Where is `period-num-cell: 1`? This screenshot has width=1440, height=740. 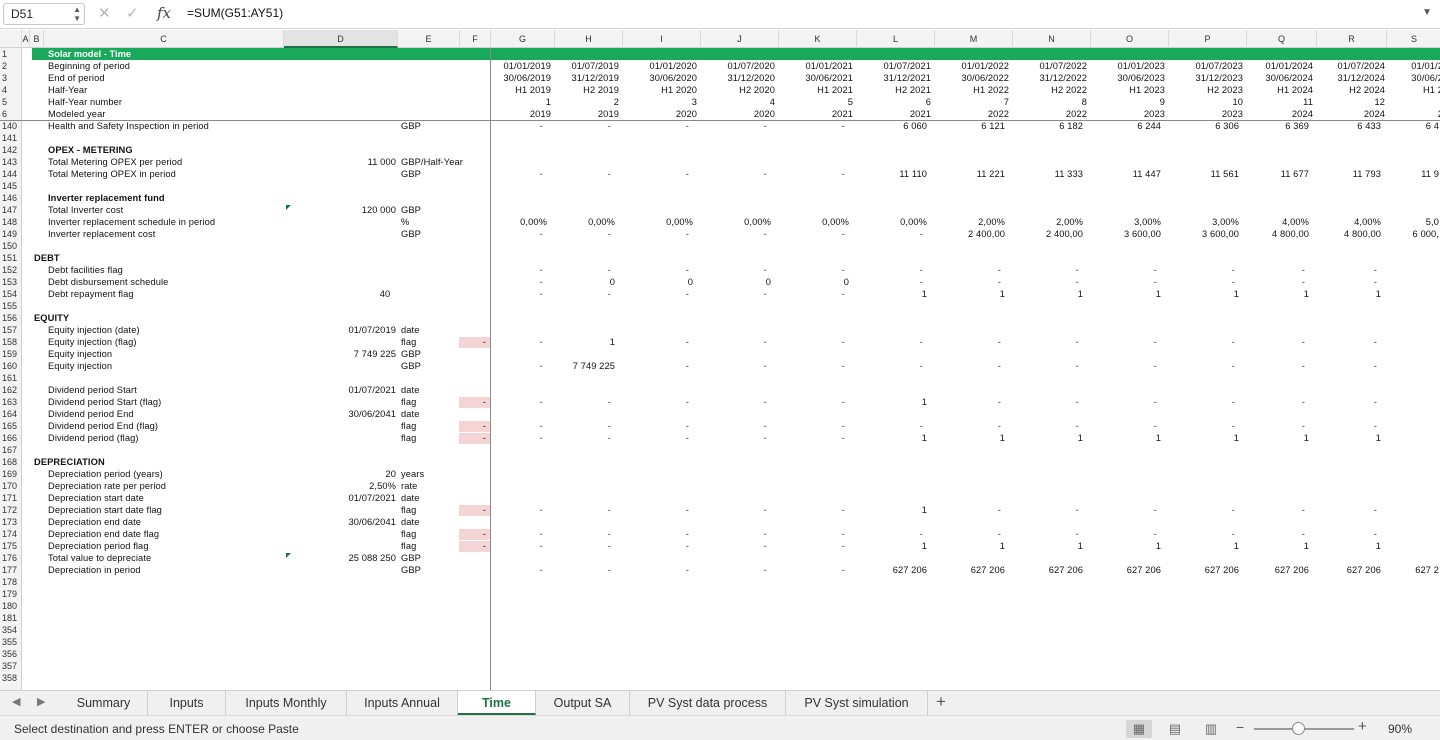
period-num-cell: 1 is located at coordinates (513, 102).